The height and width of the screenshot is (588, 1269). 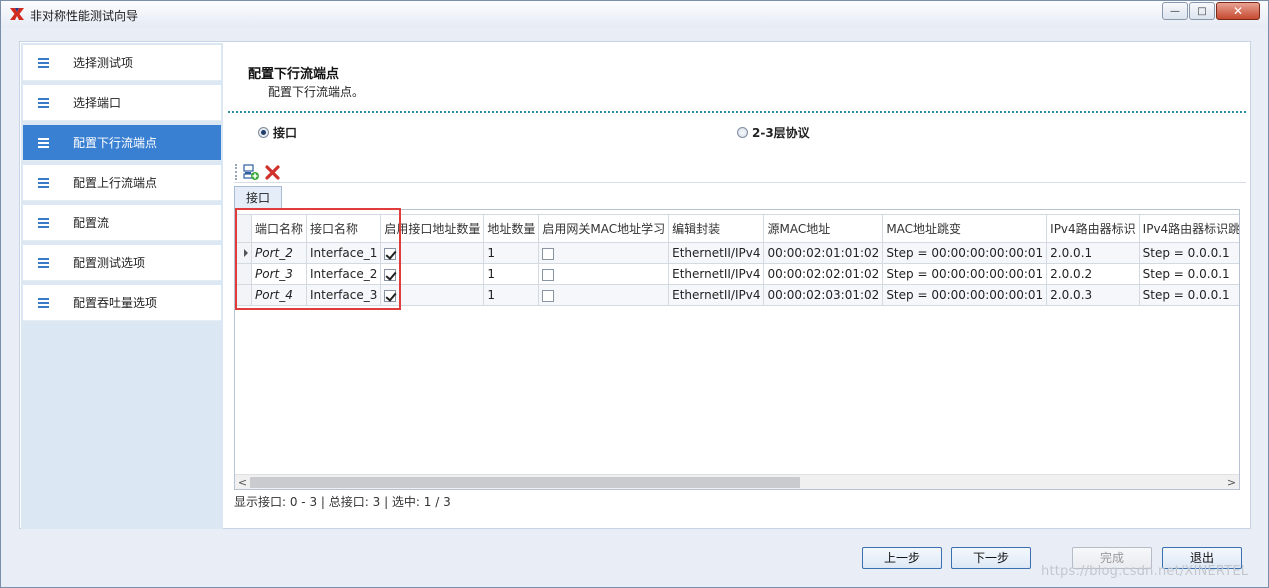 I want to click on close-button: ✕, so click(x=1238, y=11).